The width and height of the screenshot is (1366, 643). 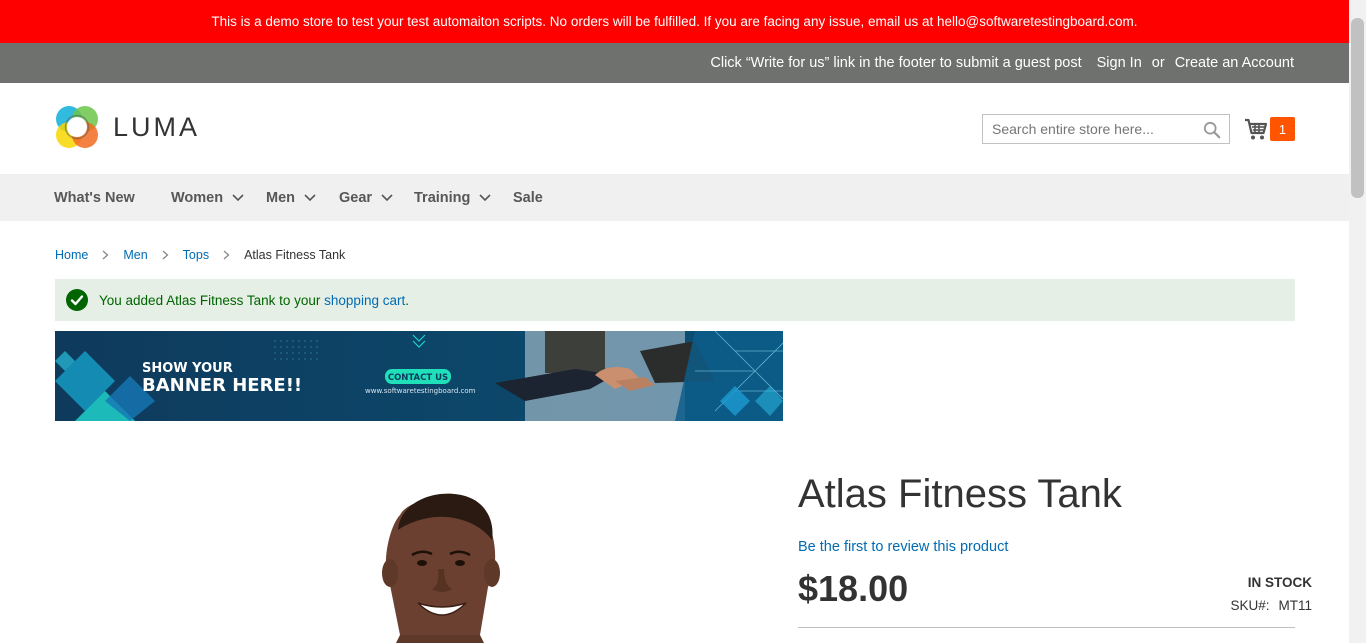 I want to click on breadcrumb-men: Men, so click(x=135, y=255).